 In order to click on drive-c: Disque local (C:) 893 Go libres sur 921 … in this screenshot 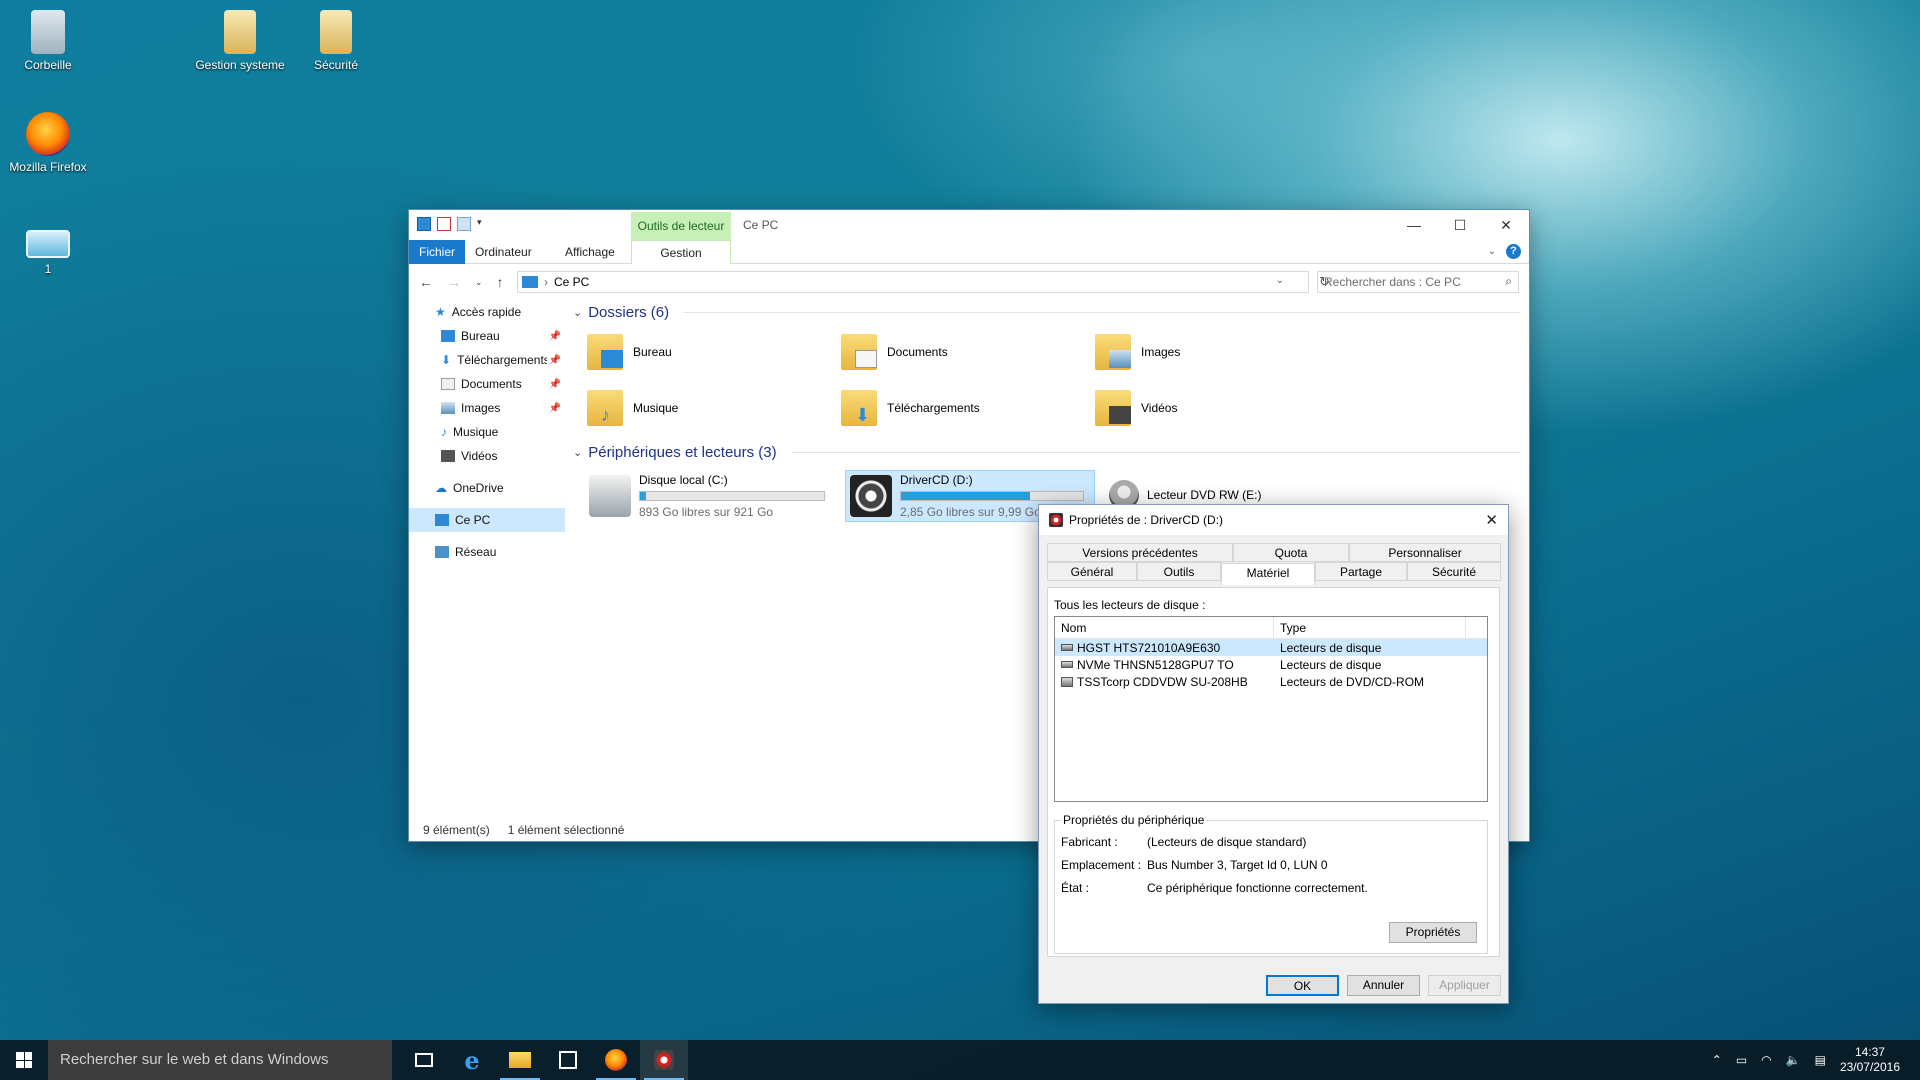, I will do `click(710, 496)`.